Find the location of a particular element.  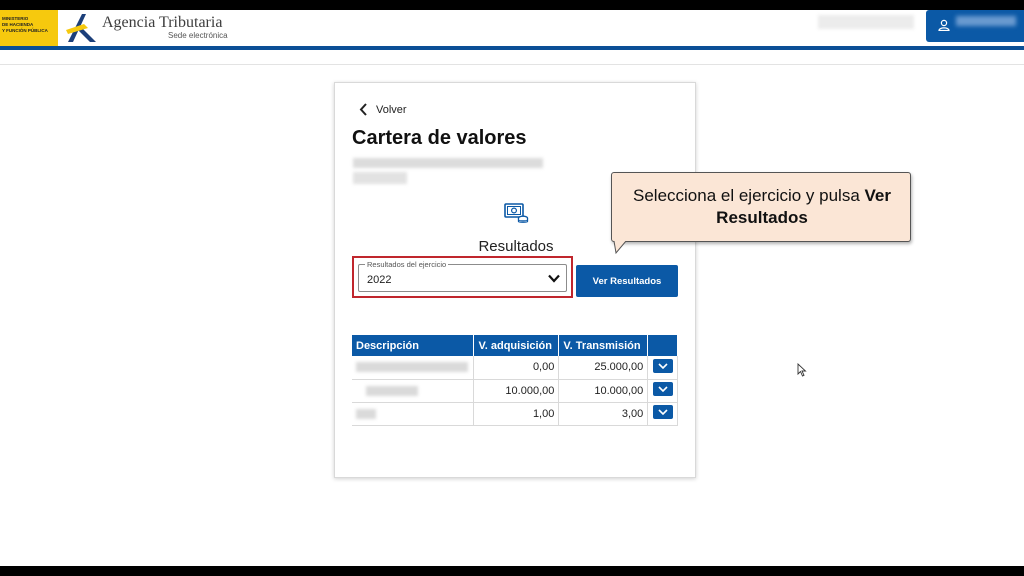

row-transmision: 25.000,00 is located at coordinates (603, 368).